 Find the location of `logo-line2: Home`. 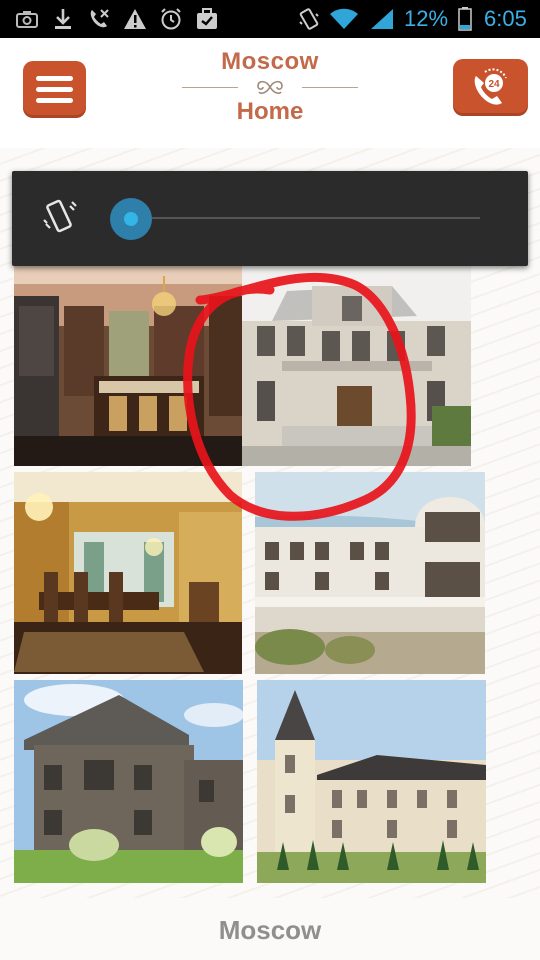

logo-line2: Home is located at coordinates (270, 111).